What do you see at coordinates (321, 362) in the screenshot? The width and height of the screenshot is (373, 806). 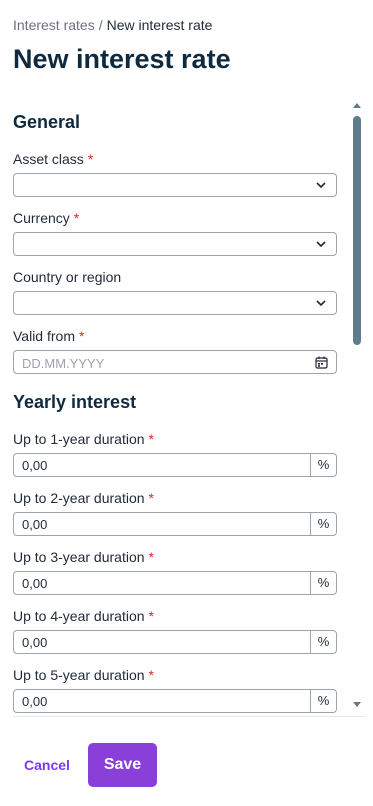 I see `calendar-icon` at bounding box center [321, 362].